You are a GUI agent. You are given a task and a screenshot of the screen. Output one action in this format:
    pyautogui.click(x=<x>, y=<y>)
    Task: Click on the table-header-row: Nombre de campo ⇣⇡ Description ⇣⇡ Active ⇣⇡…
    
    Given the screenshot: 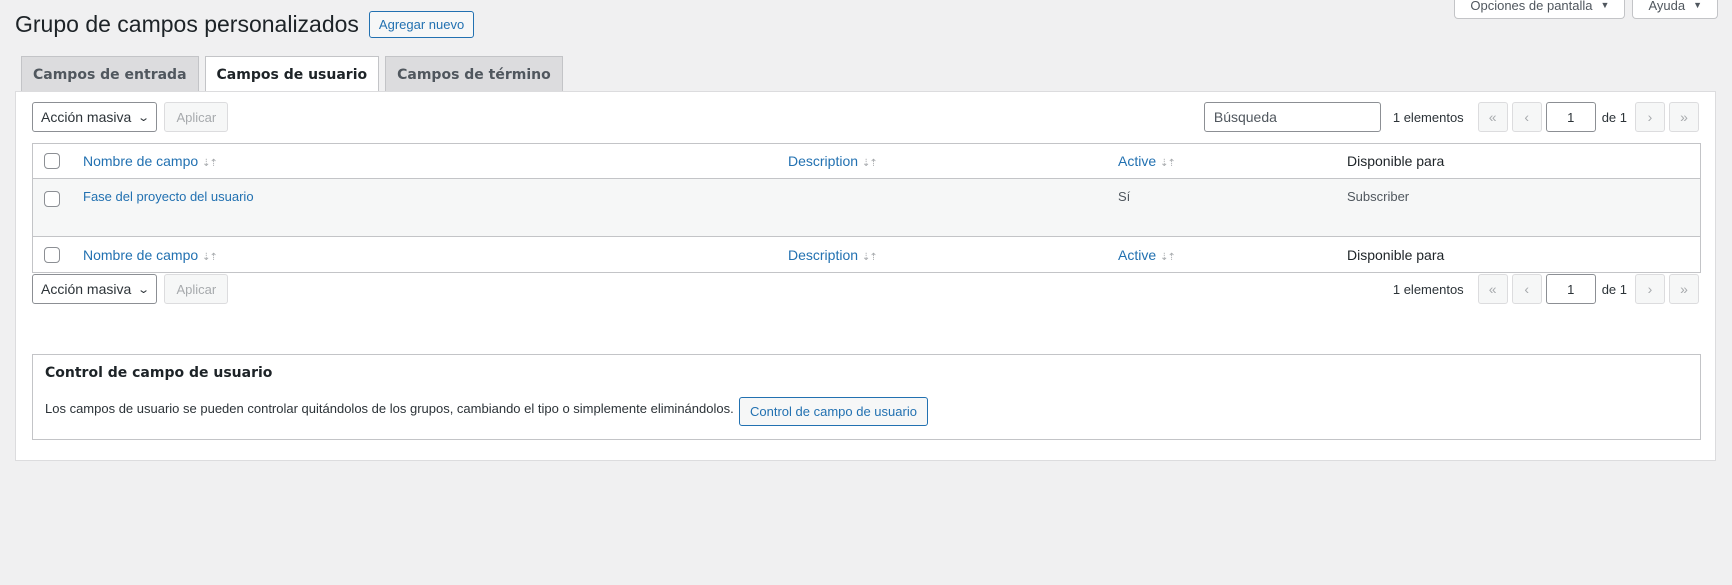 What is the action you would take?
    pyautogui.click(x=866, y=161)
    